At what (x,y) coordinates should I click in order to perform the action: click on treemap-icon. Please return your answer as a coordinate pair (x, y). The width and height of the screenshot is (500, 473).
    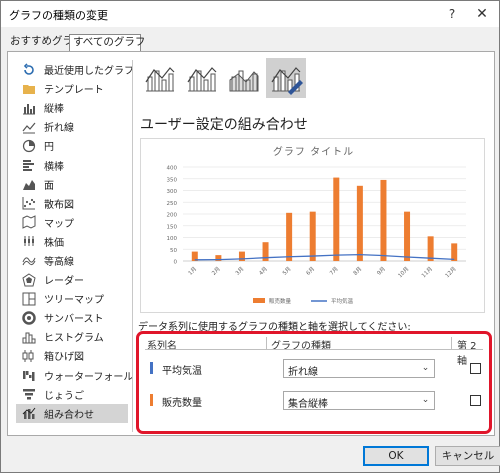
    Looking at the image, I should click on (29, 299).